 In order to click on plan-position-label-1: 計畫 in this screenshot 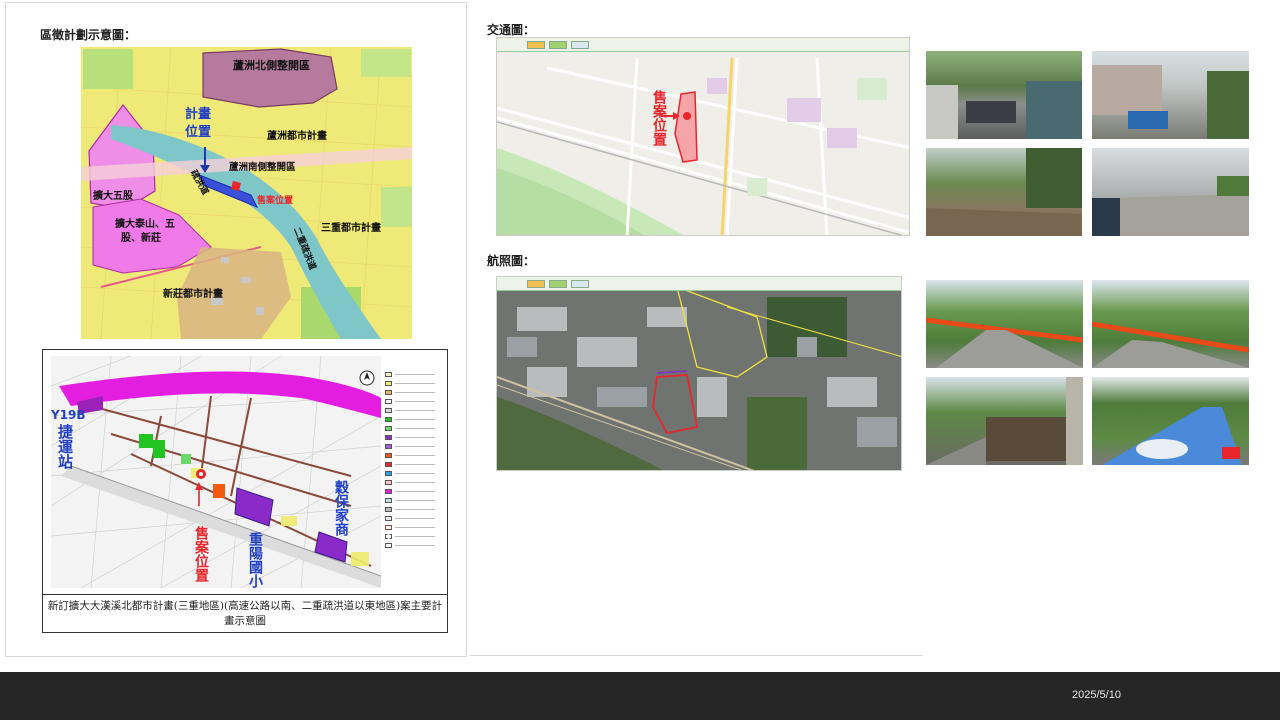, I will do `click(198, 114)`.